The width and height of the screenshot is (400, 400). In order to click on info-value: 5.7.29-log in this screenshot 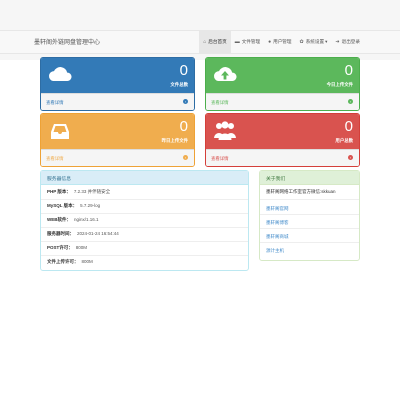, I will do `click(90, 205)`.